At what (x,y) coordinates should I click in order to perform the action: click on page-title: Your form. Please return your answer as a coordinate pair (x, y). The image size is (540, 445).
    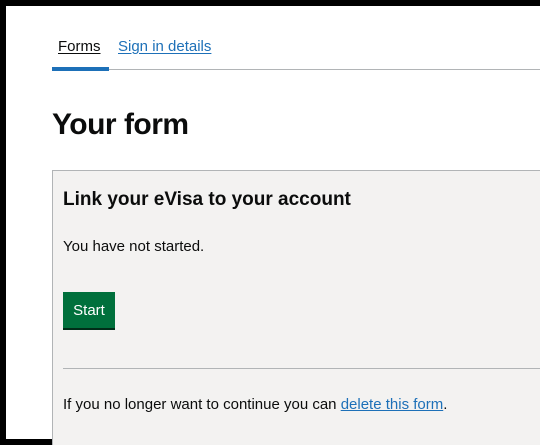
    Looking at the image, I should click on (120, 124).